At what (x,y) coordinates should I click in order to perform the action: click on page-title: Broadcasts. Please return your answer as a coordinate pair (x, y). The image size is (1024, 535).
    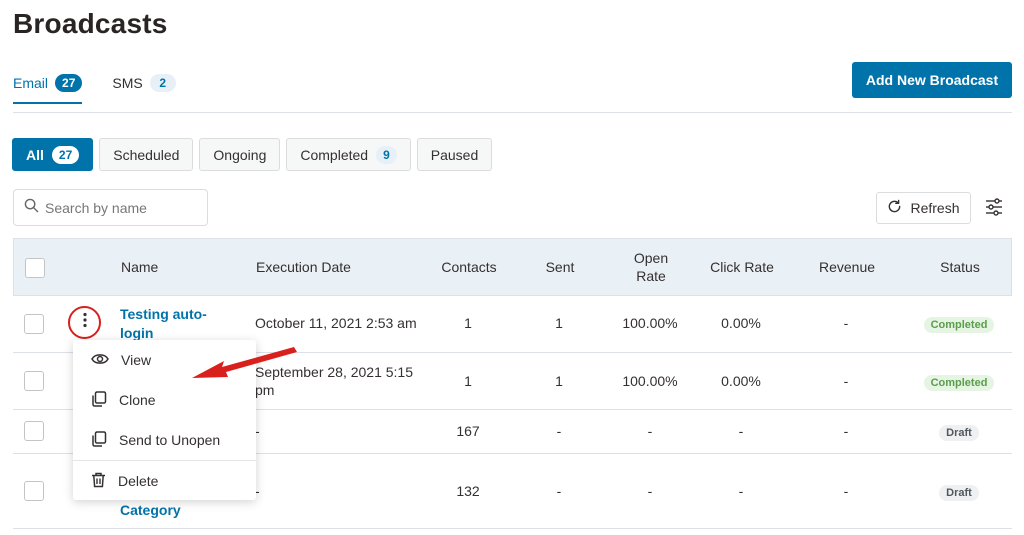
    Looking at the image, I should click on (90, 23).